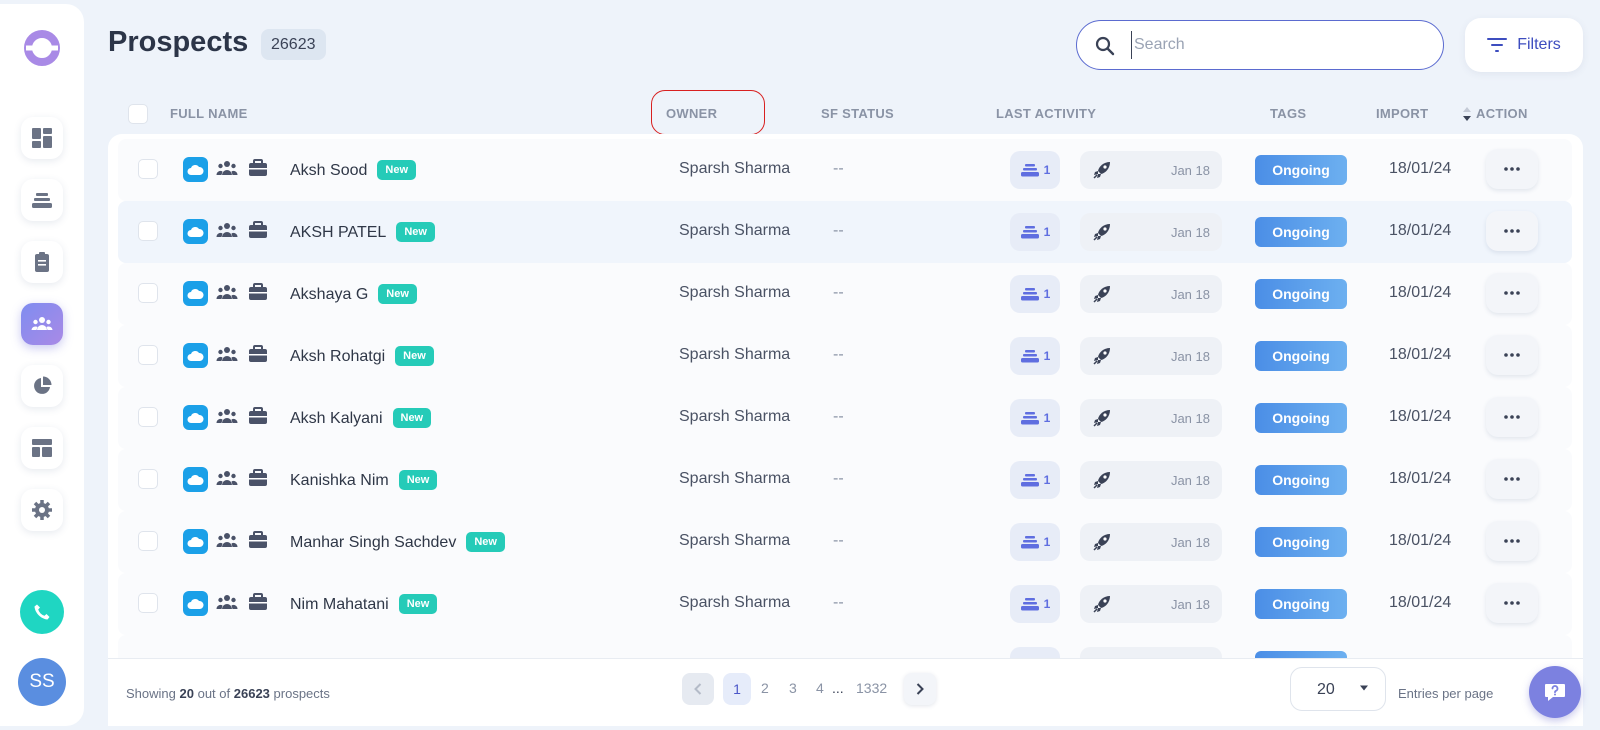  I want to click on nav-reports-button, so click(42, 386).